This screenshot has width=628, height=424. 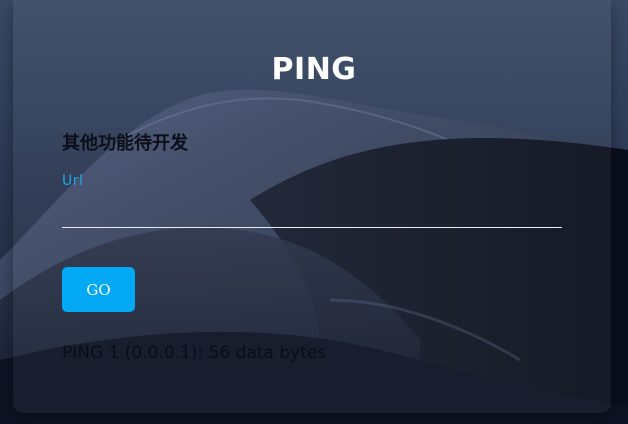 What do you see at coordinates (314, 69) in the screenshot?
I see `page-title: PING` at bounding box center [314, 69].